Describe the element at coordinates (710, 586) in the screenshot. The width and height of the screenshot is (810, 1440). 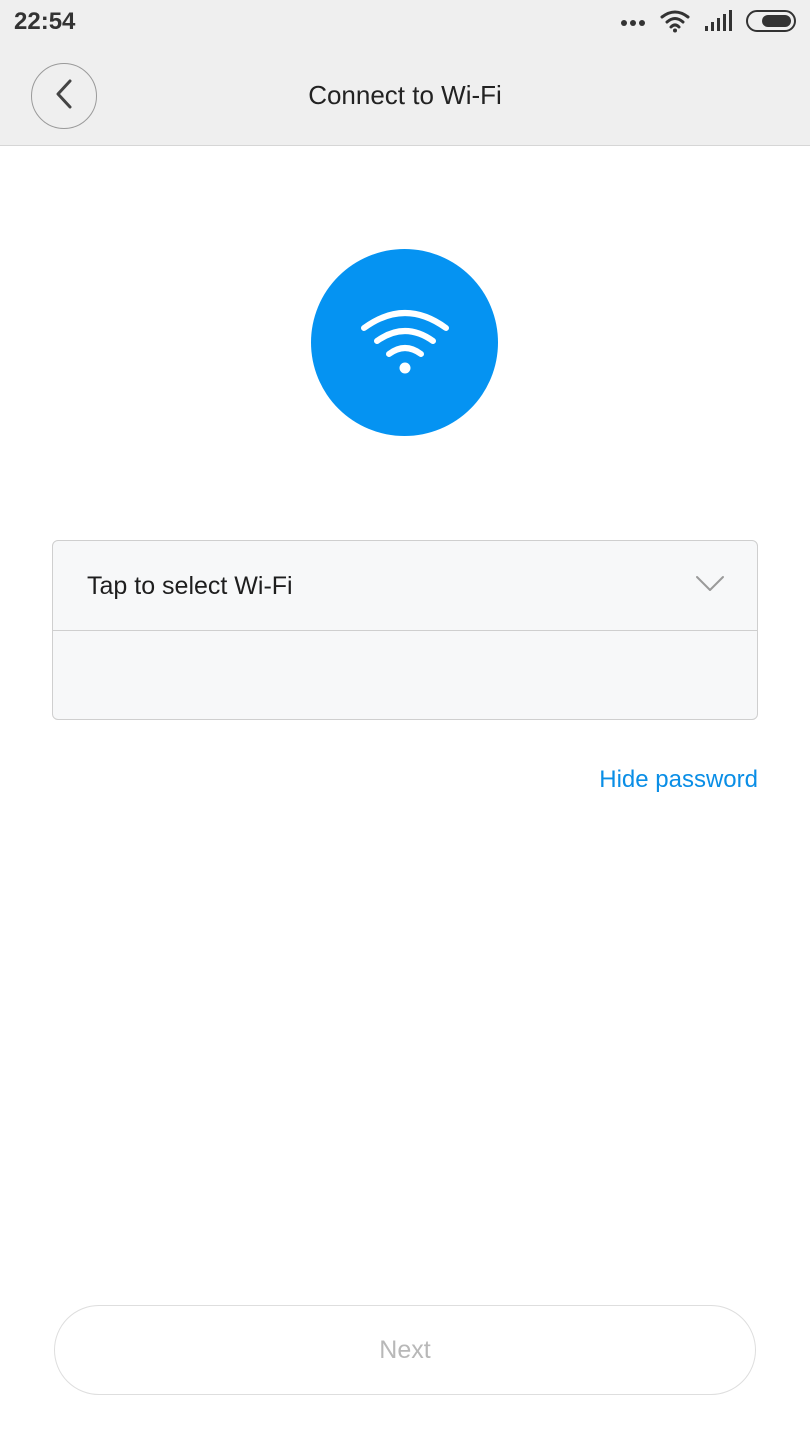
I see `chevron-down-icon` at that location.